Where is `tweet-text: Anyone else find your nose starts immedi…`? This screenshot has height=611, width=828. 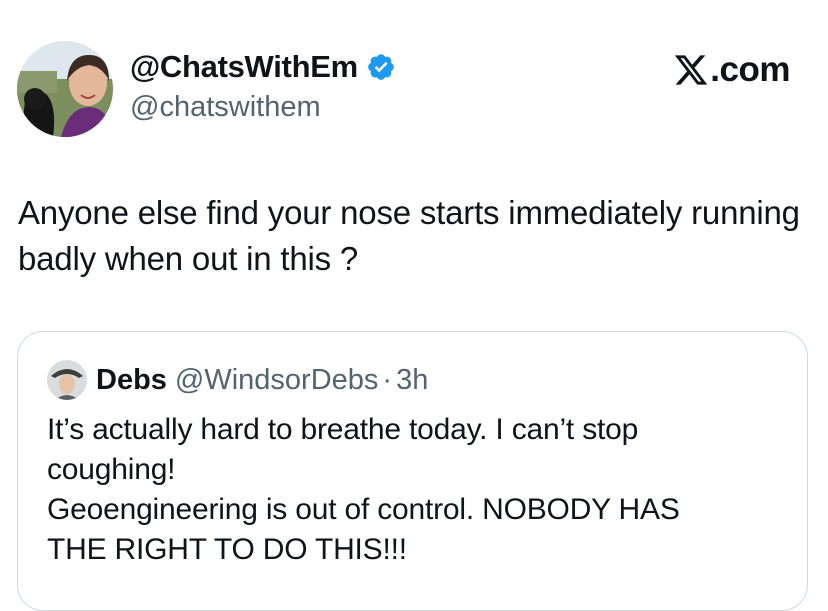
tweet-text: Anyone else find your nose starts immedi… is located at coordinates (409, 235).